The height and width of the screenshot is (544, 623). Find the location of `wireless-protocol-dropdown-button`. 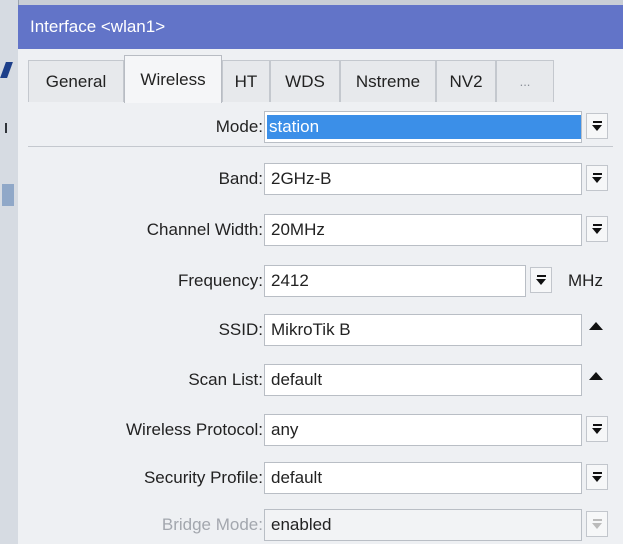

wireless-protocol-dropdown-button is located at coordinates (597, 429).